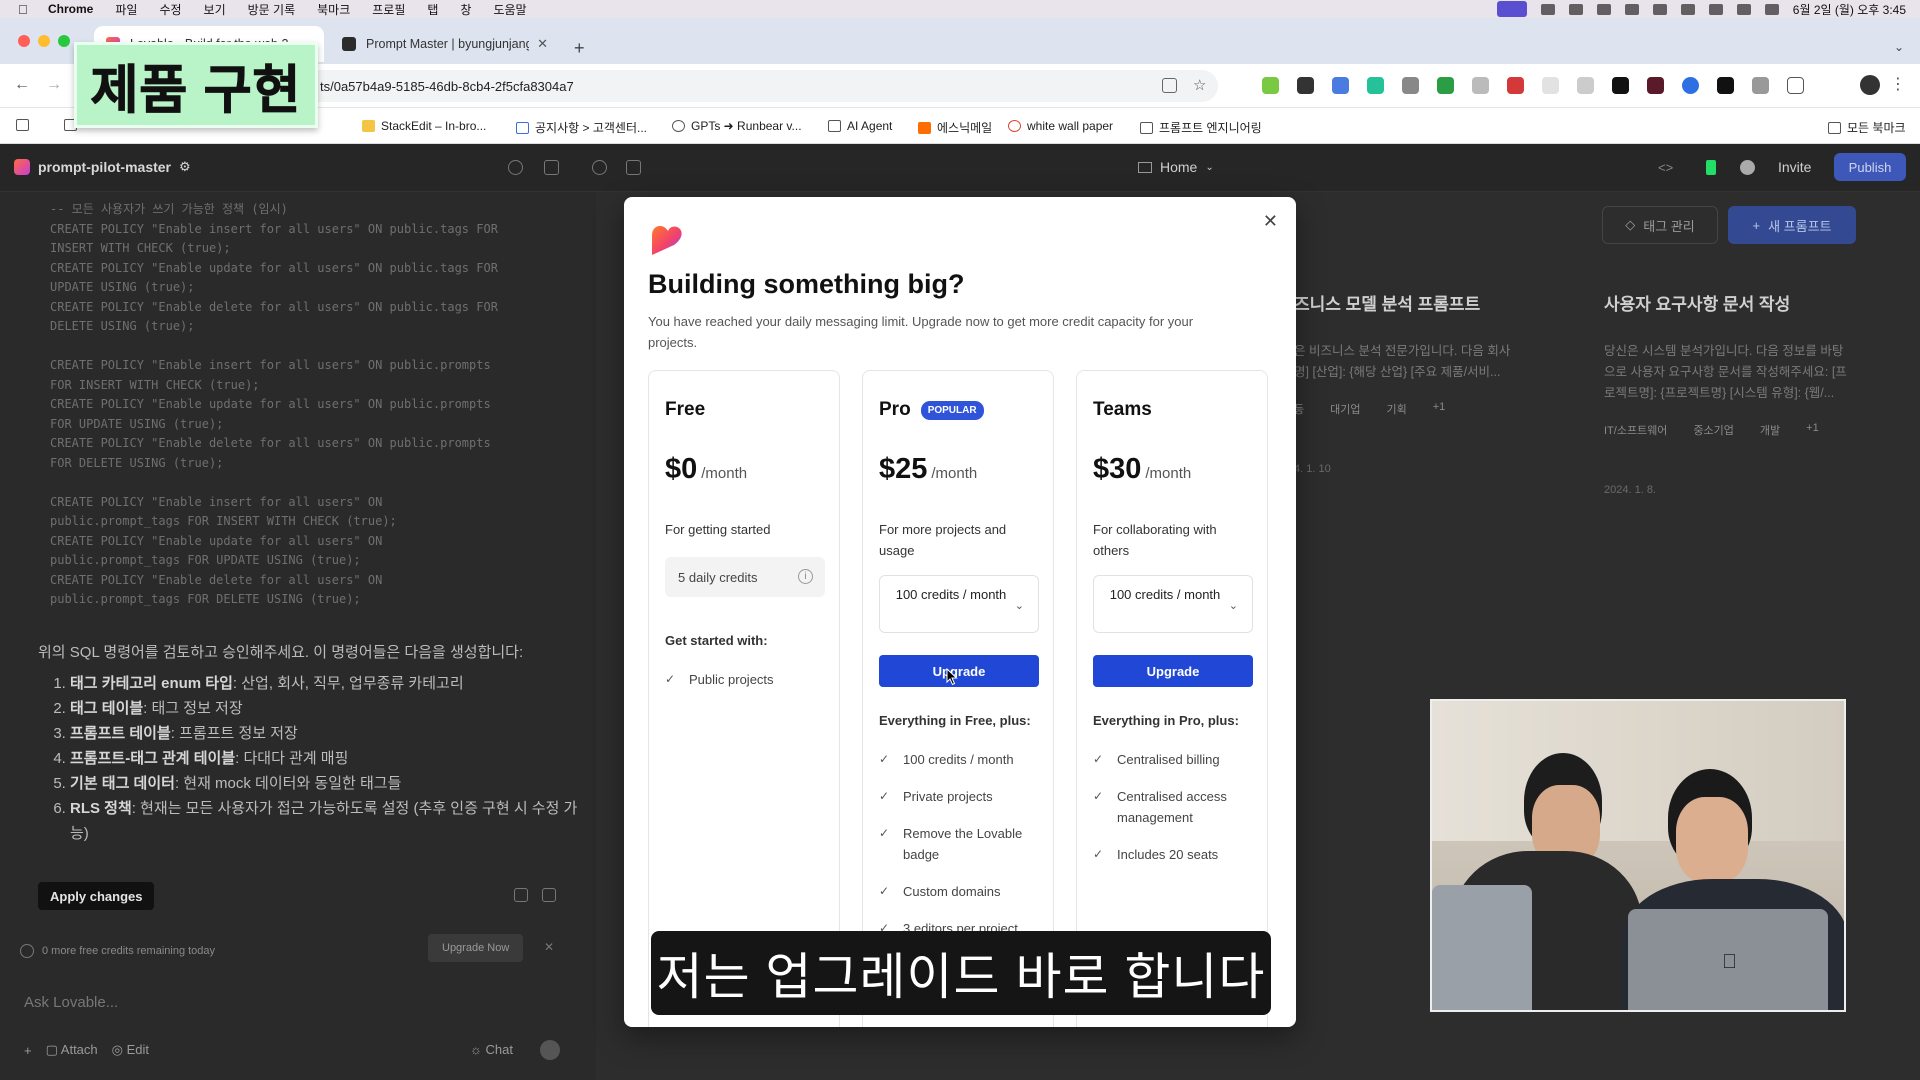  Describe the element at coordinates (1687, 9) in the screenshot. I see `battery-icon` at that location.